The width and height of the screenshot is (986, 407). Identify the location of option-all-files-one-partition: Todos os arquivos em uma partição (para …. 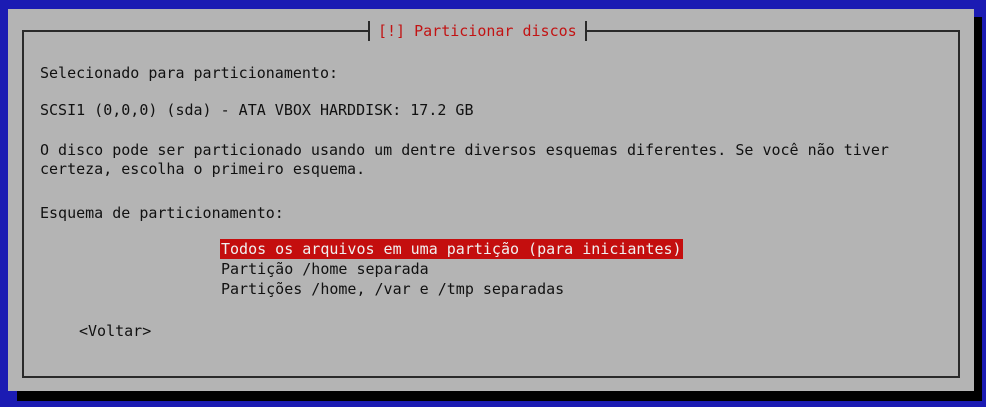
(451, 249).